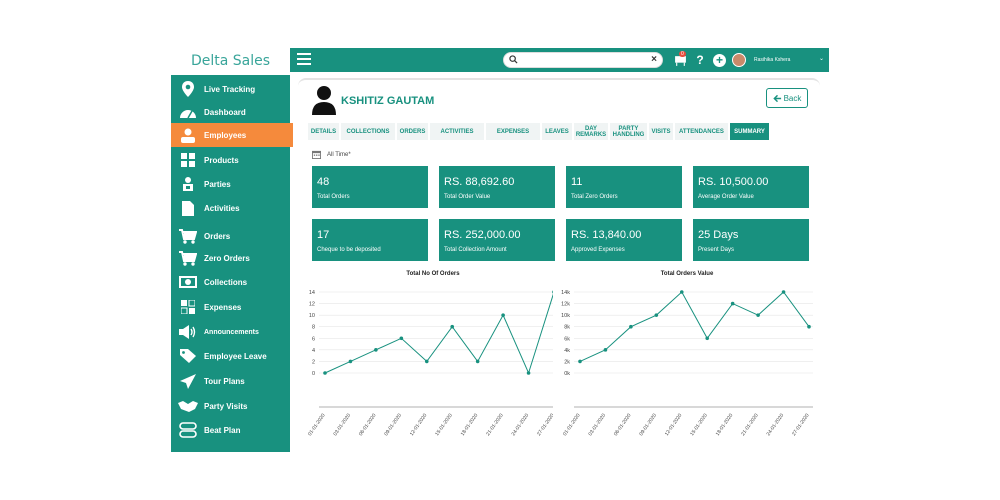 The width and height of the screenshot is (1000, 500). What do you see at coordinates (230, 406) in the screenshot?
I see `sidebar-item-party-visits: Party Visits` at bounding box center [230, 406].